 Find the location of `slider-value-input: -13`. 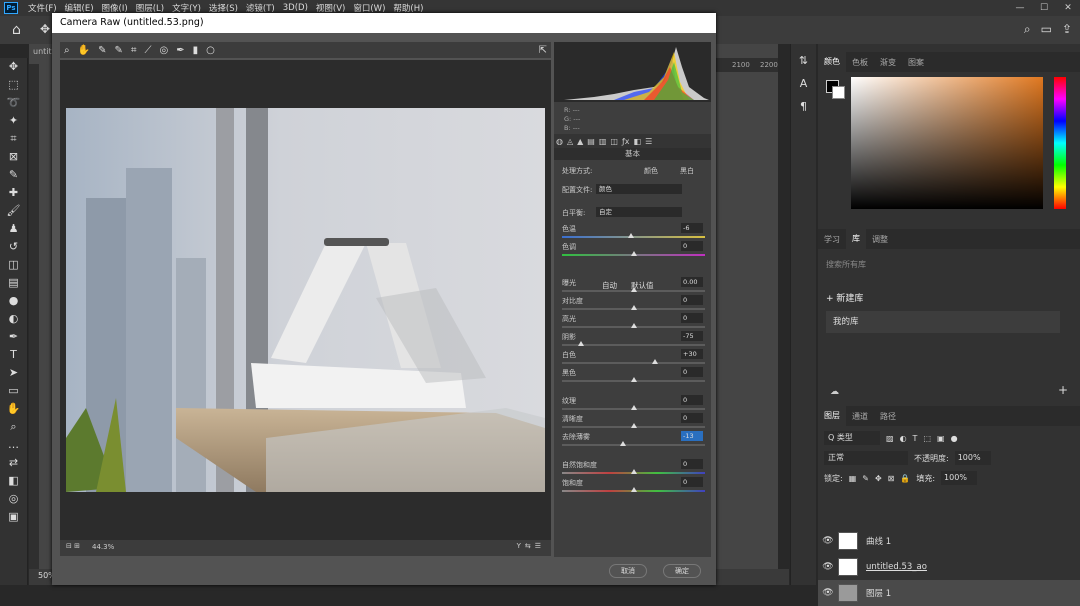

slider-value-input: -13 is located at coordinates (692, 436).